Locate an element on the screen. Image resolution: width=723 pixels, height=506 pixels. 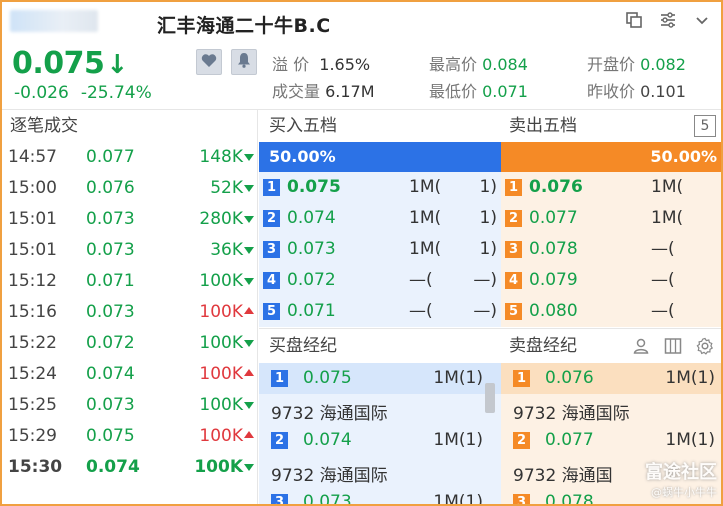
person-icon is located at coordinates (641, 346).